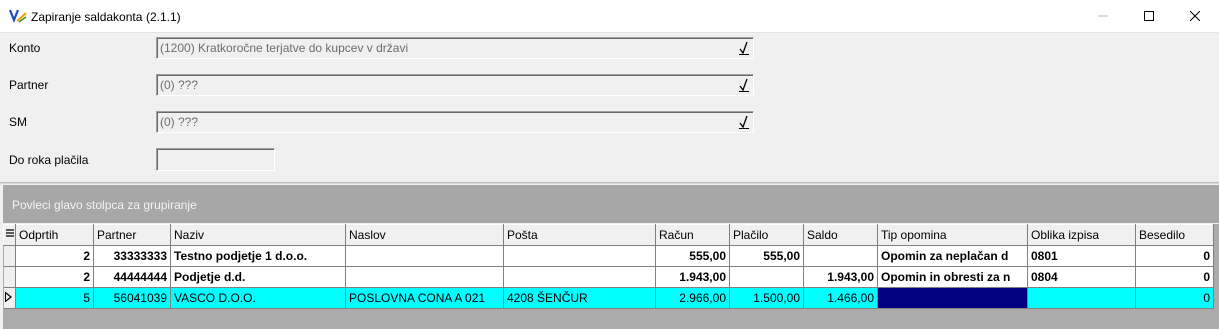 This screenshot has width=1219, height=329. Describe the element at coordinates (29, 85) in the screenshot. I see `partner-label: Partner` at that location.